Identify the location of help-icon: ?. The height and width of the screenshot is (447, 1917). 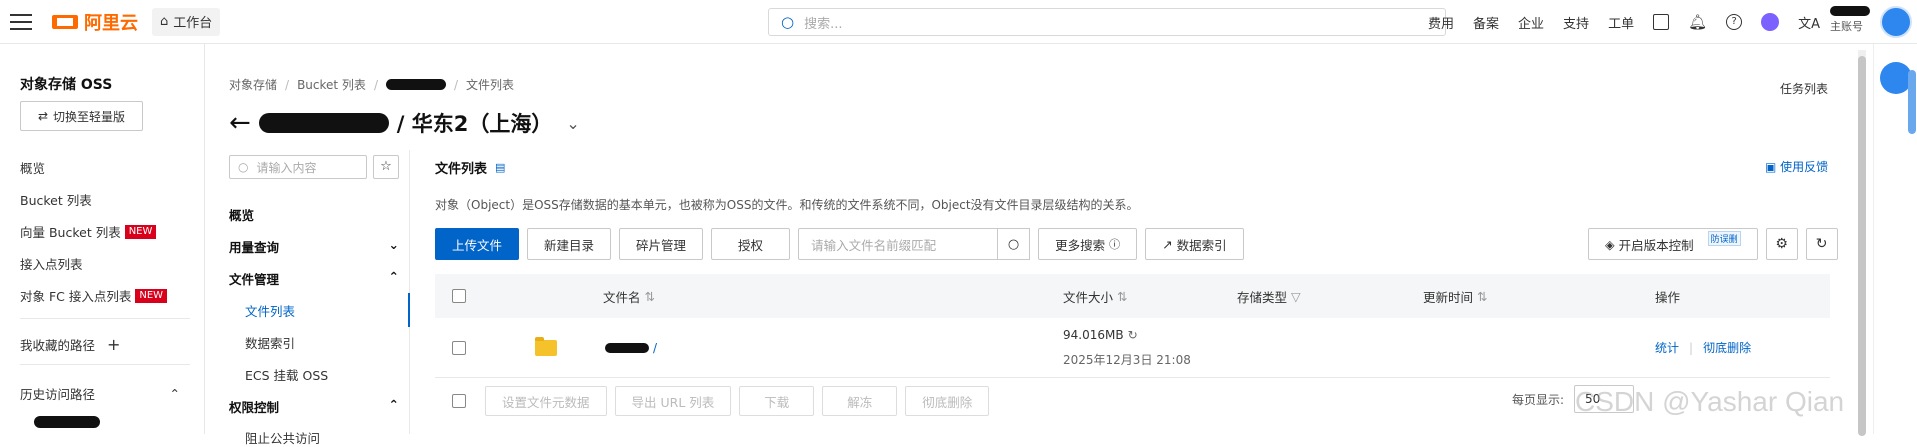
(1734, 22).